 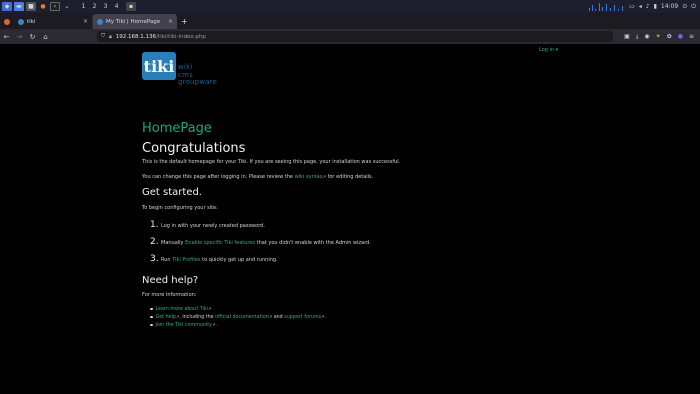 I want to click on power-icon: ⏻, so click(x=693, y=7).